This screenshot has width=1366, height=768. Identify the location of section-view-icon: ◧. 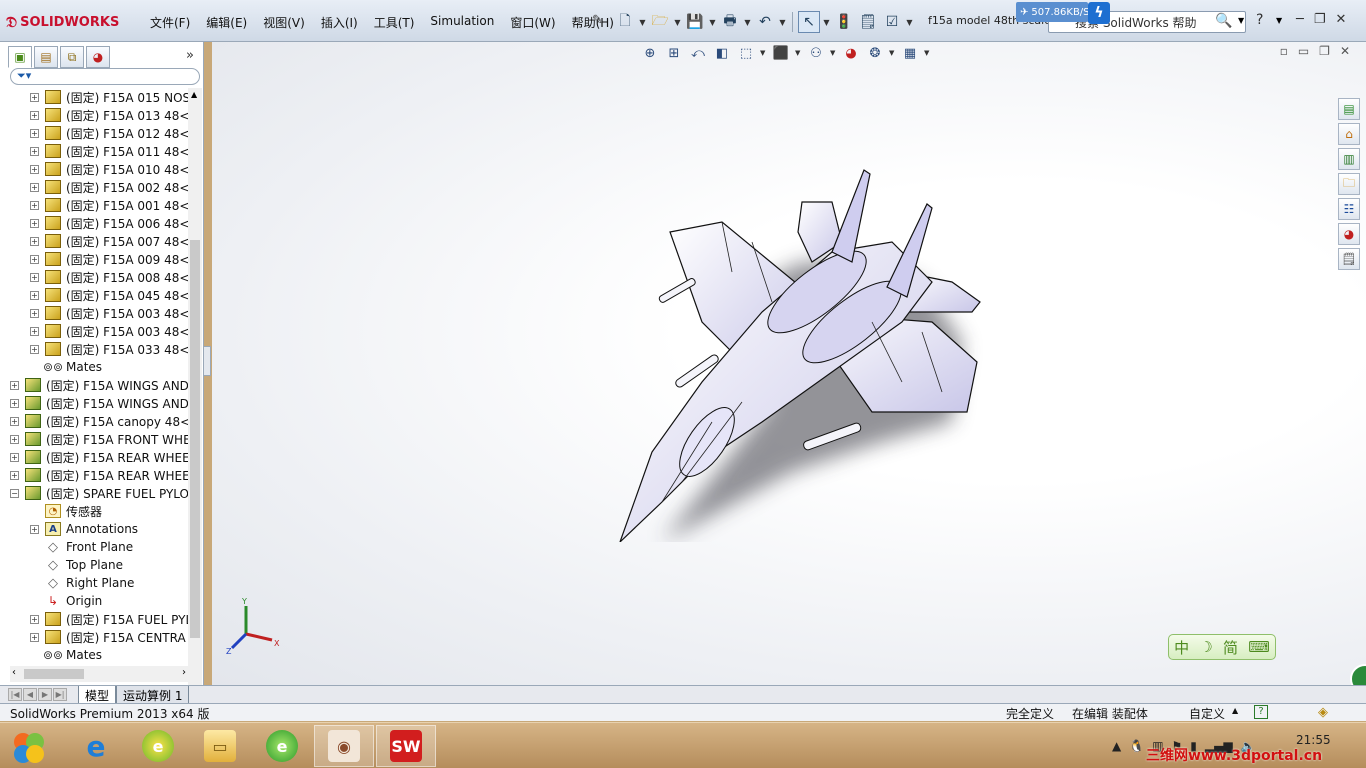
(722, 53).